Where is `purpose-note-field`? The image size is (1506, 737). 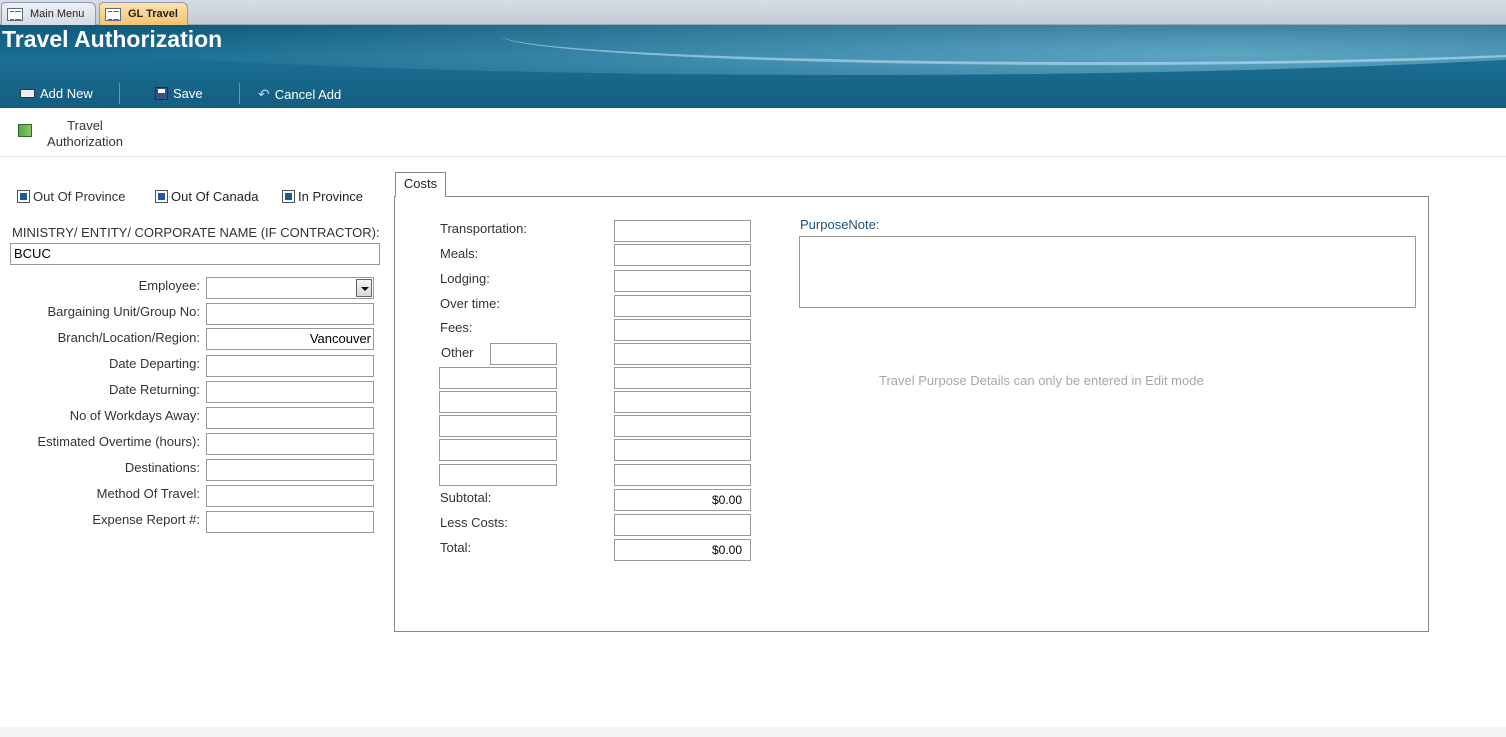 purpose-note-field is located at coordinates (1107, 272).